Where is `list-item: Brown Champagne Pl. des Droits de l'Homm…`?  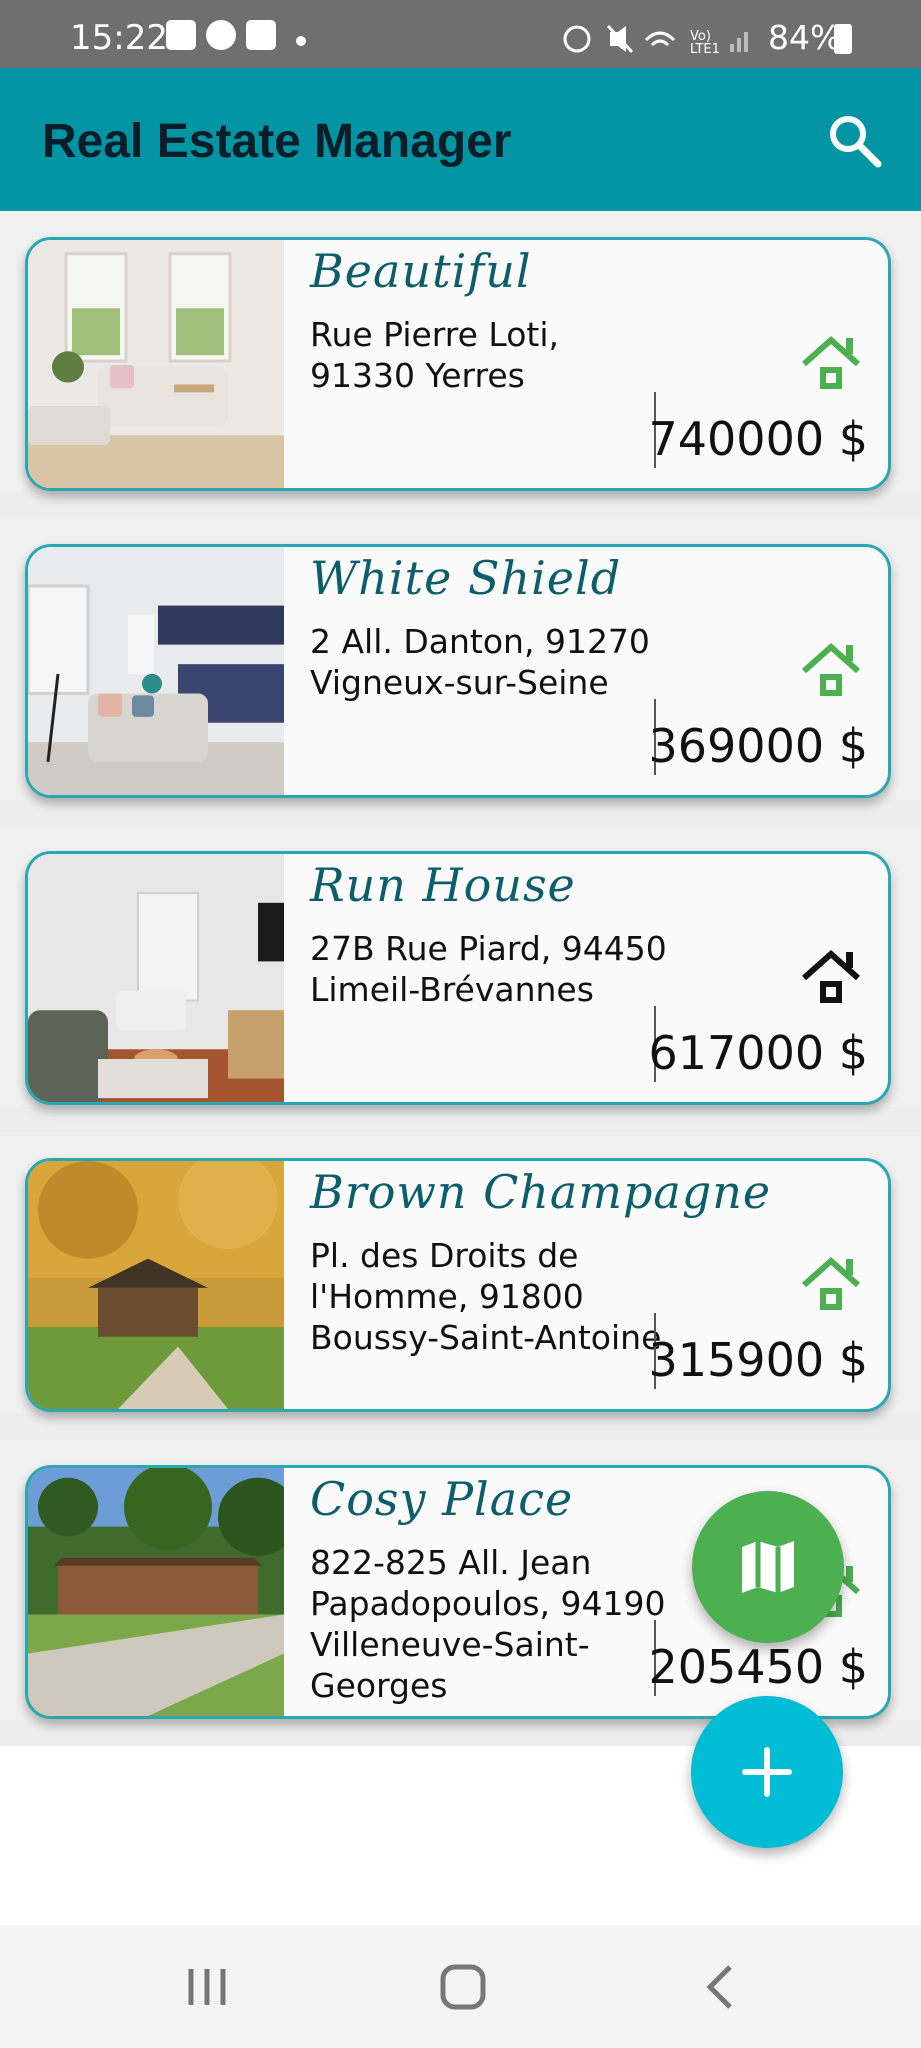
list-item: Brown Champagne Pl. des Droits de l'Homm… is located at coordinates (460, 1273).